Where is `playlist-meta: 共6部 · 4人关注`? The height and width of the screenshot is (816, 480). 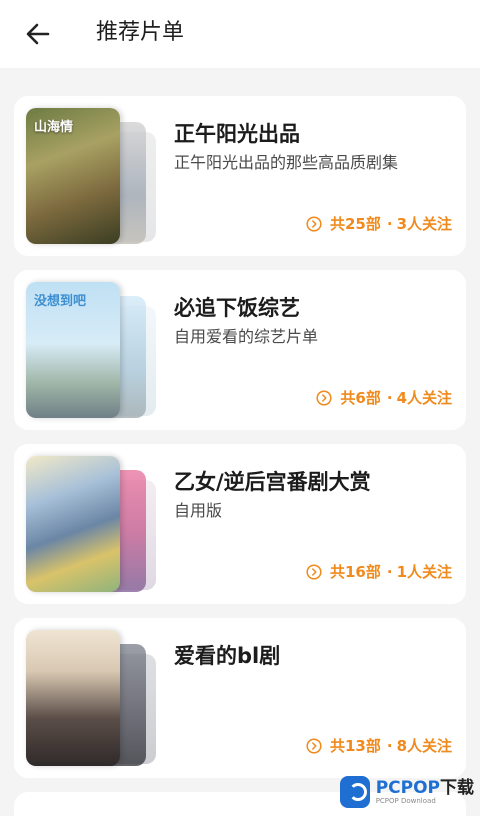
playlist-meta: 共6部 · 4人关注 is located at coordinates (384, 397).